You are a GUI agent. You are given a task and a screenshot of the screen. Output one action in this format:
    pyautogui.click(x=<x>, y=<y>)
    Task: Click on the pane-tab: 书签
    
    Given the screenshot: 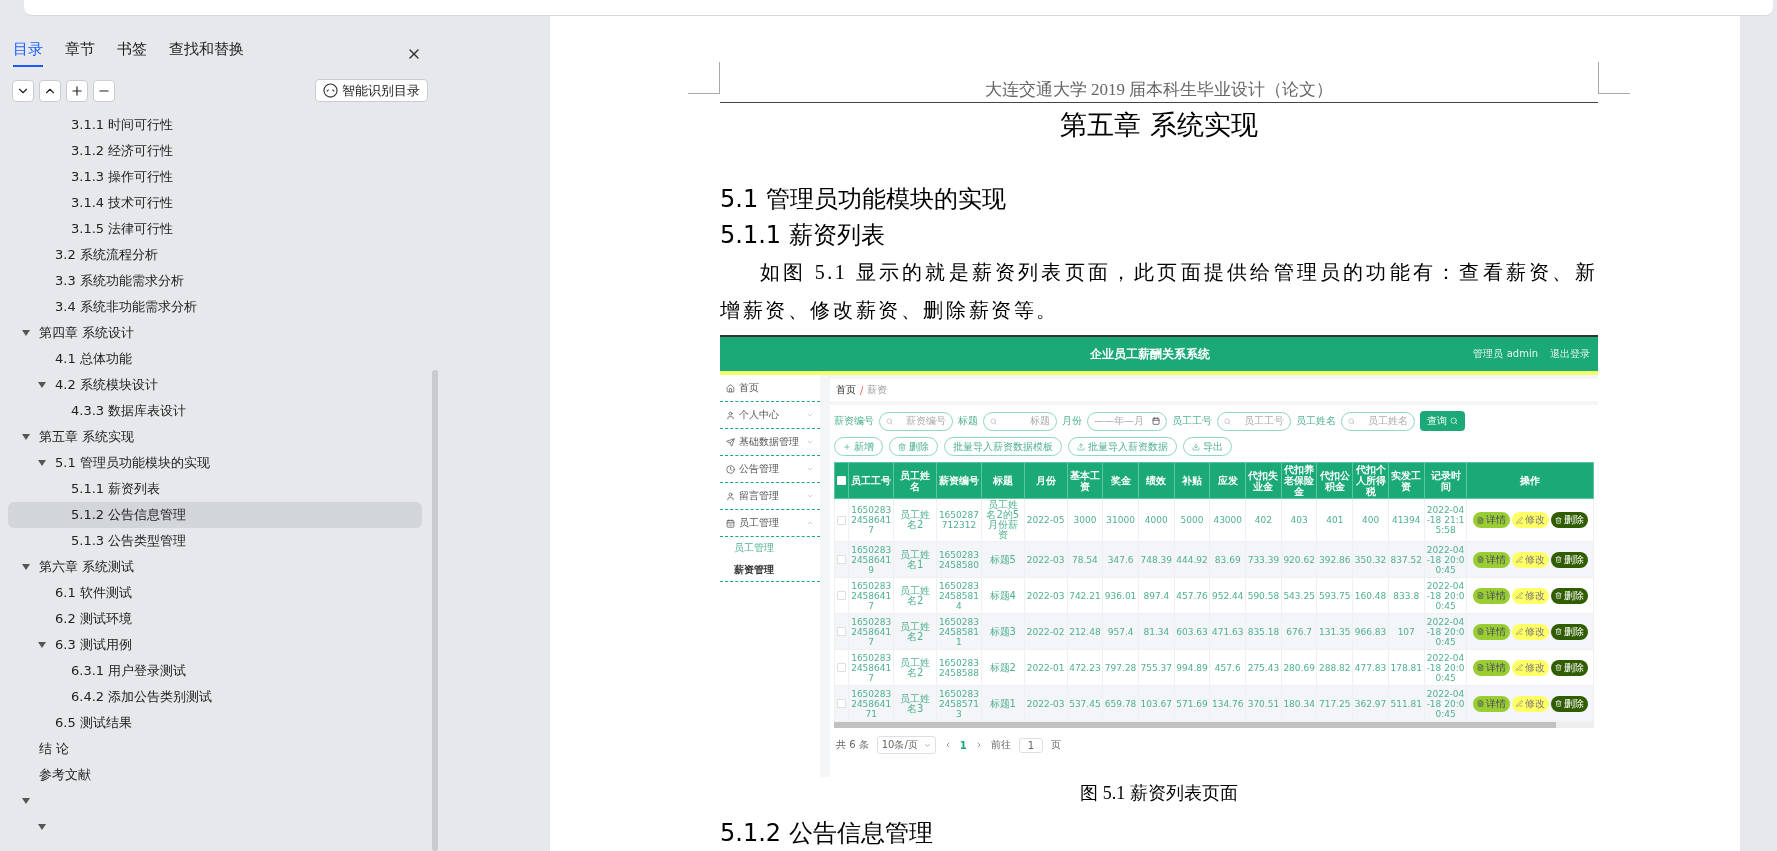 What is the action you would take?
    pyautogui.click(x=132, y=53)
    